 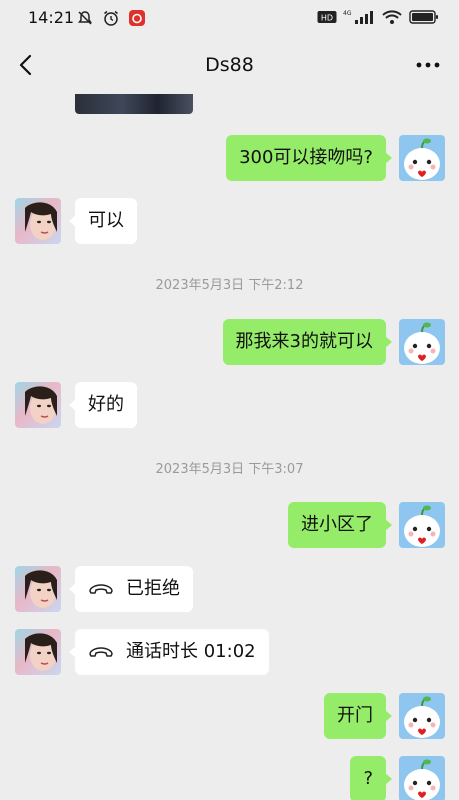 What do you see at coordinates (229, 18) in the screenshot?
I see `status-bar: 14:21 HD 4G` at bounding box center [229, 18].